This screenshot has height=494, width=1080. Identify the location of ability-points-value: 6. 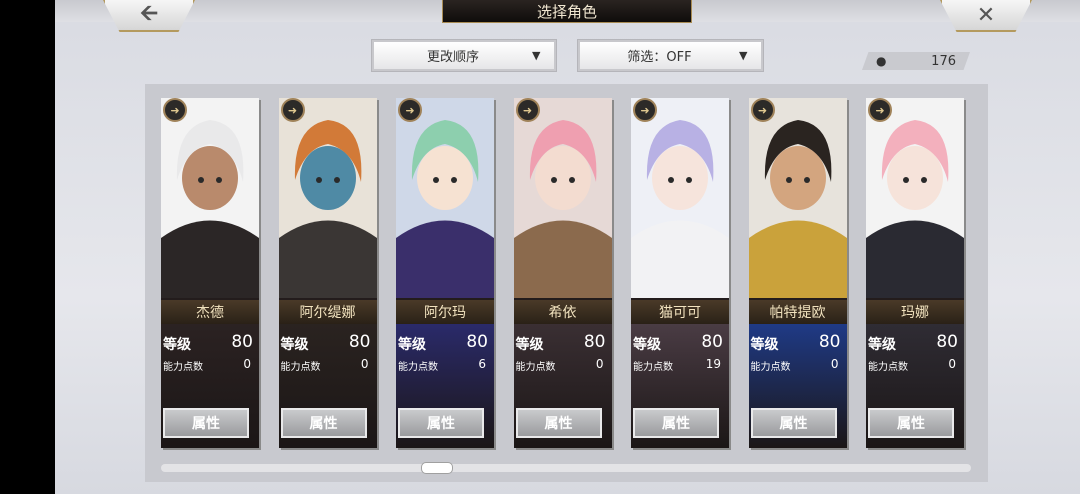
(482, 364).